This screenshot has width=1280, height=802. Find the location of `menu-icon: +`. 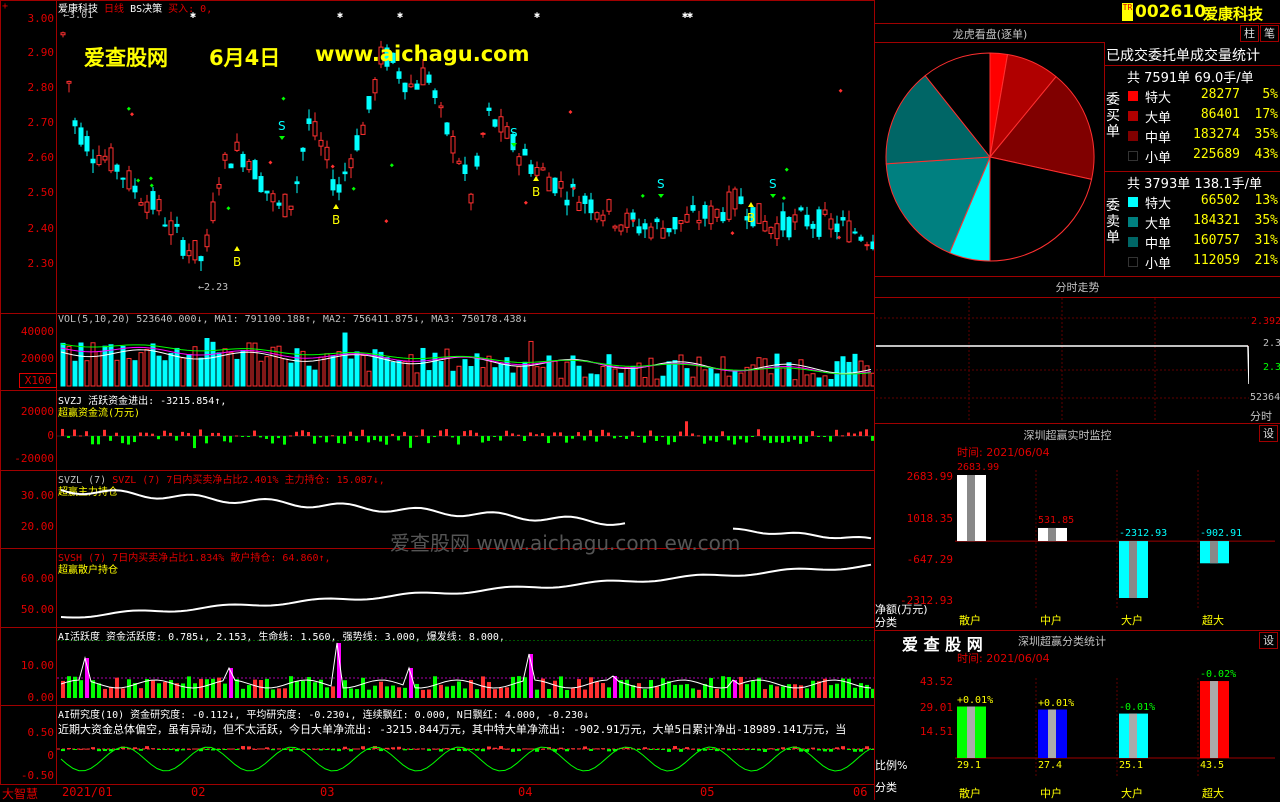

menu-icon: + is located at coordinates (5, 6).